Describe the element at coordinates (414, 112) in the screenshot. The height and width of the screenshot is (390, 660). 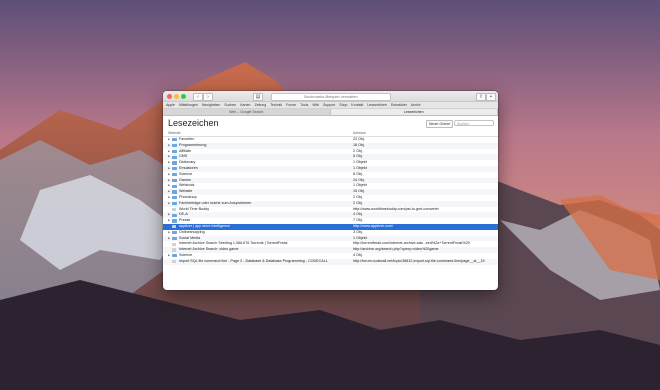
I see `tab: Lesezeichen` at that location.